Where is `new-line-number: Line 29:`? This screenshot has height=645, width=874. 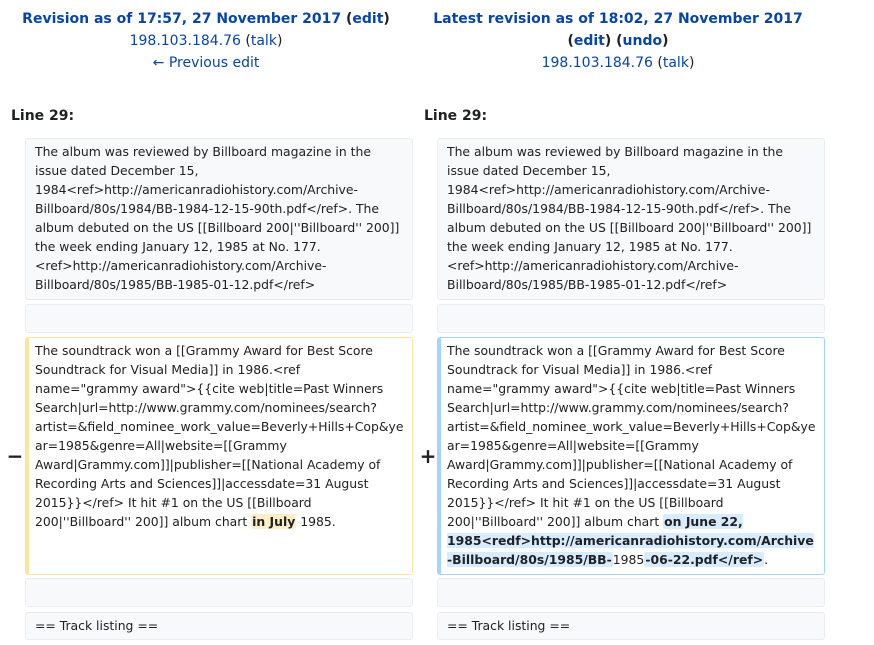
new-line-number: Line 29: is located at coordinates (456, 116).